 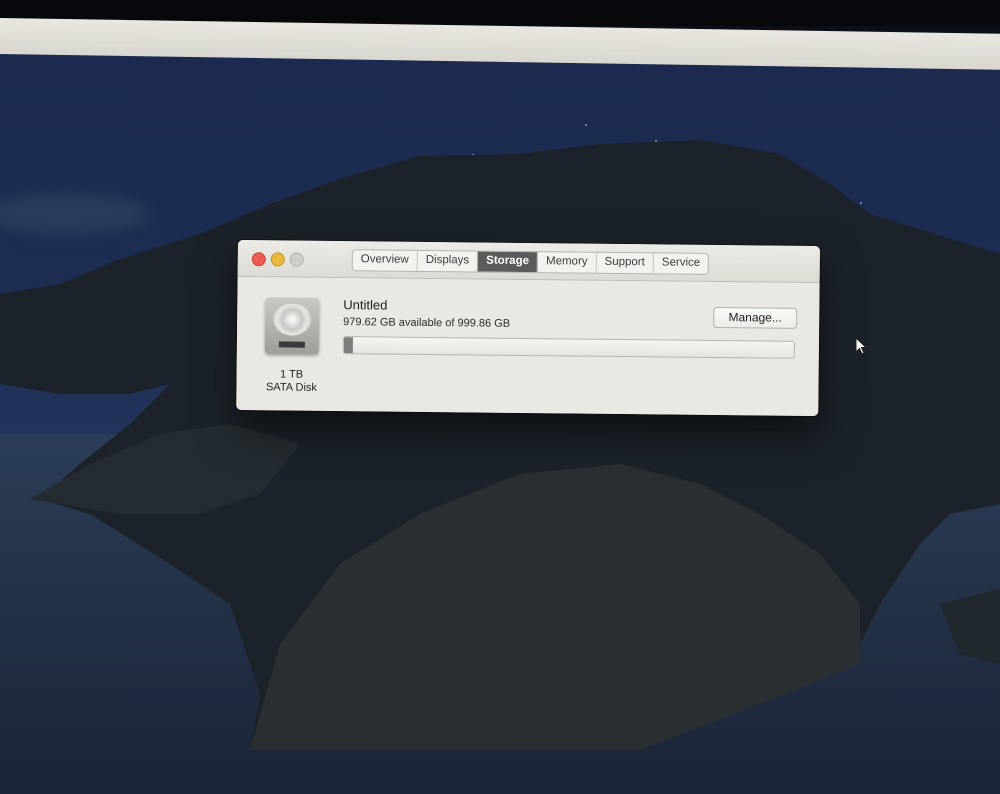 What do you see at coordinates (448, 261) in the screenshot?
I see `tab-displays: Displays` at bounding box center [448, 261].